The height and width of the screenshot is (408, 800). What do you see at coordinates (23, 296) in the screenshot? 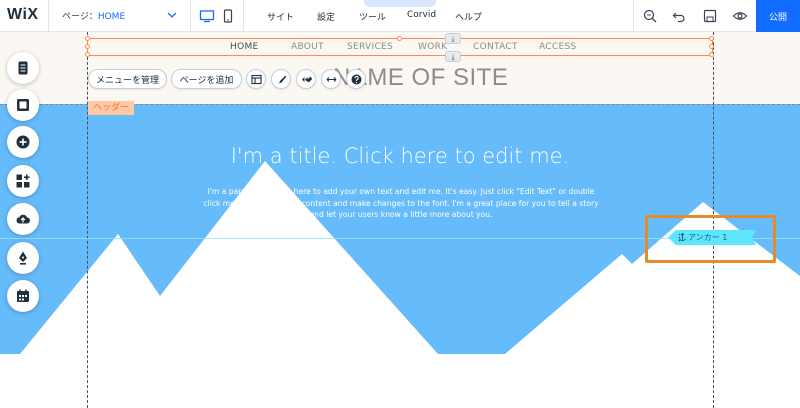
I see `bookings-icon` at bounding box center [23, 296].